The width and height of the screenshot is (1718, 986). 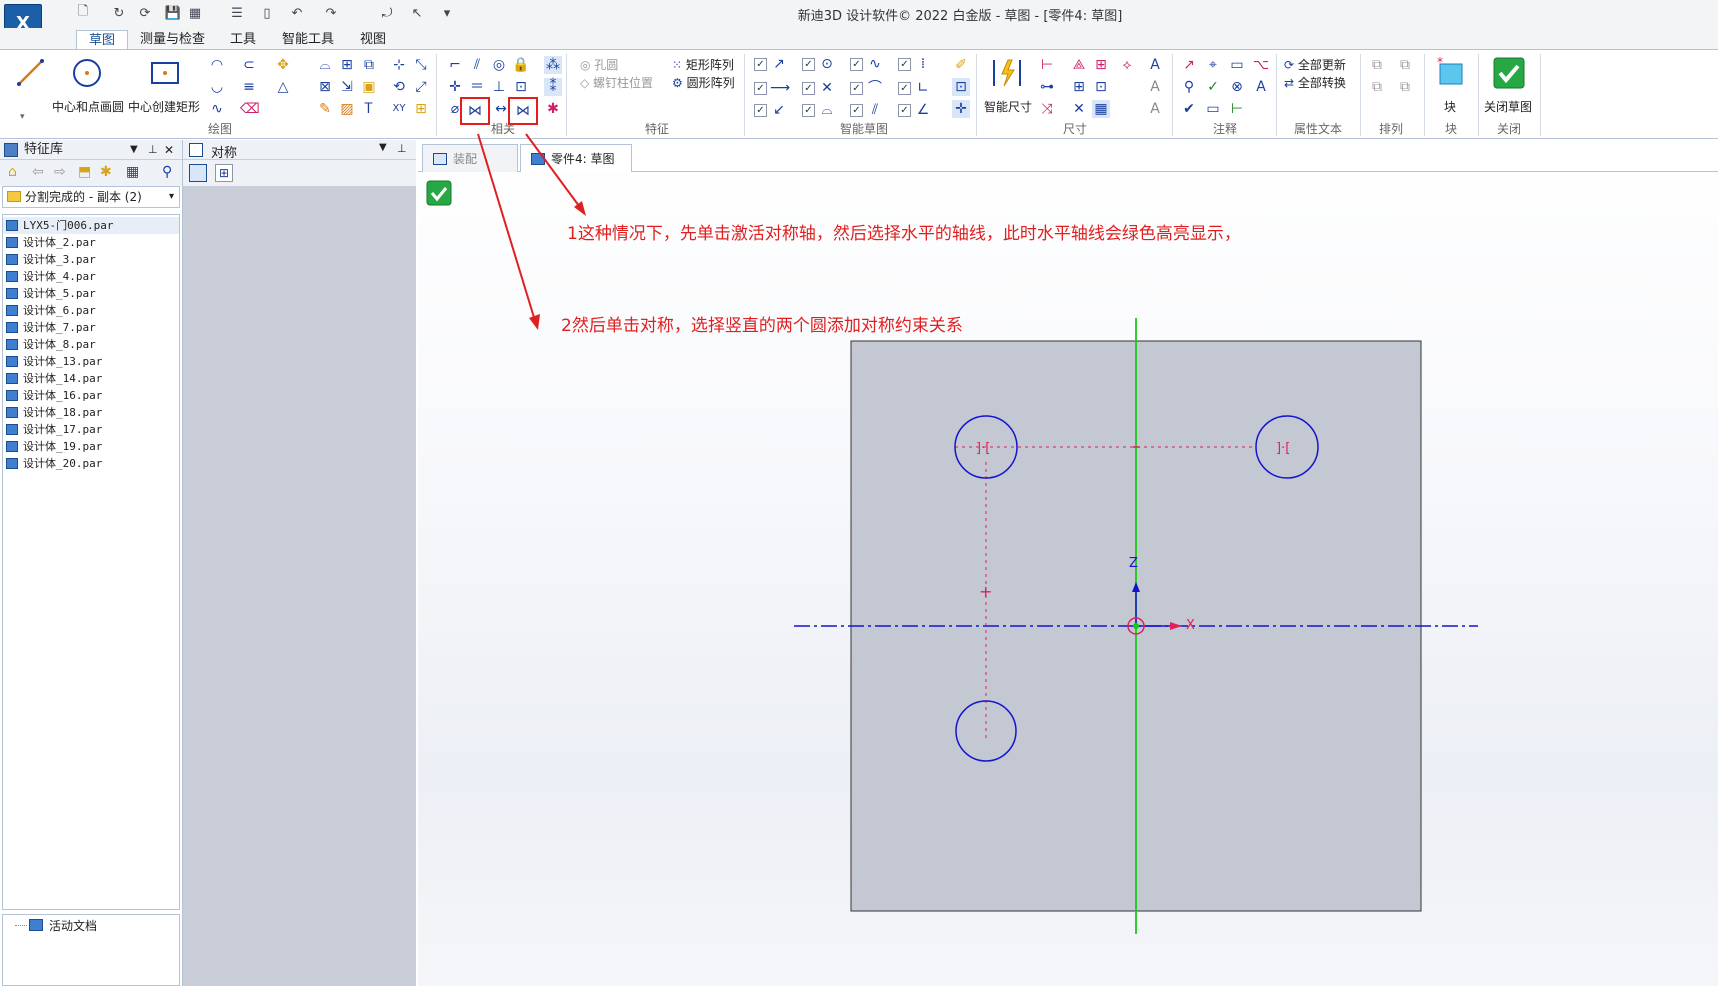 I want to click on annotation-note-2: 2然后单击对称，选择竖直的两个圆添加对称约束关系, so click(x=762, y=326).